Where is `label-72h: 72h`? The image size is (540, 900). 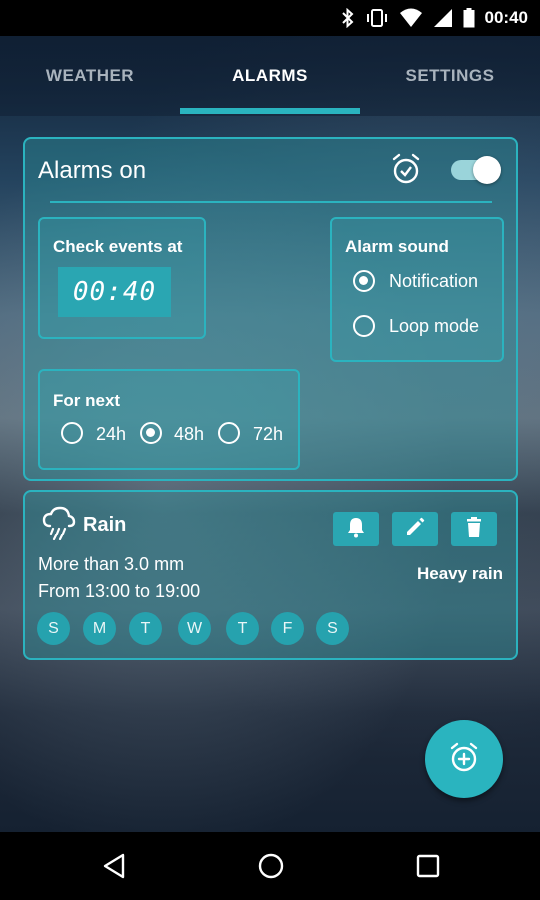
label-72h: 72h is located at coordinates (268, 434).